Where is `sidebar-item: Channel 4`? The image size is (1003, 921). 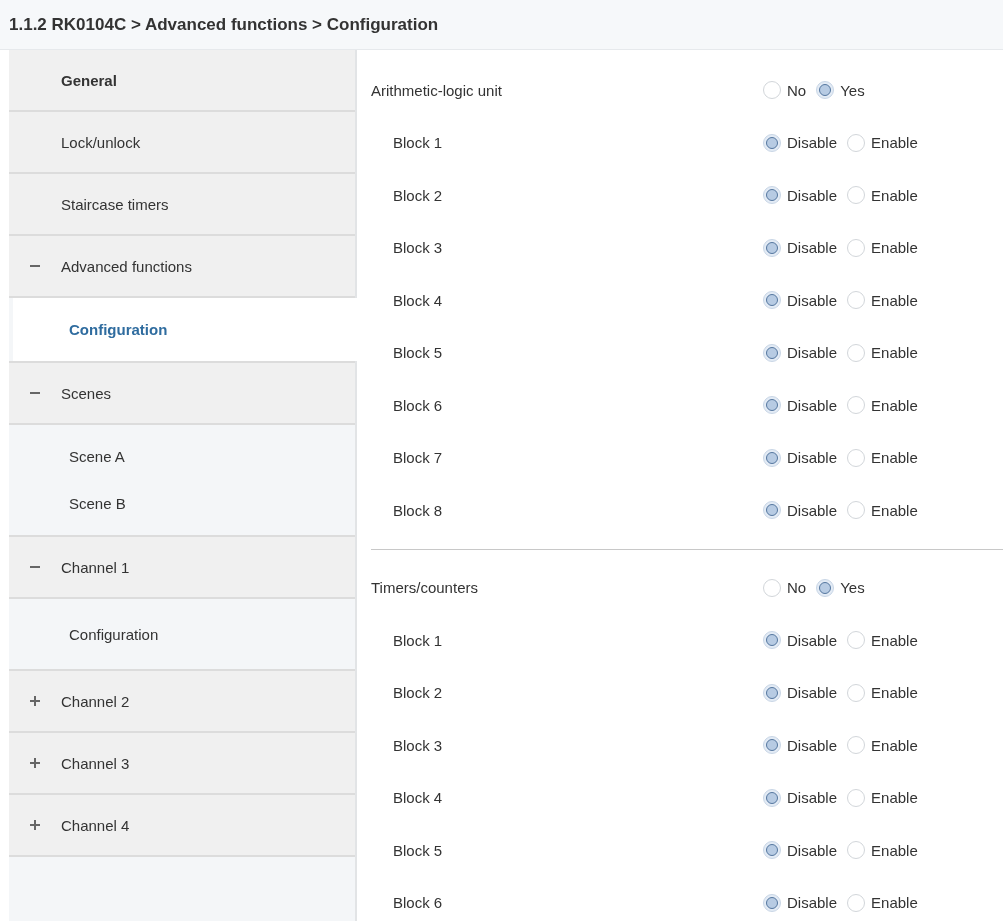
sidebar-item: Channel 4 is located at coordinates (182, 826).